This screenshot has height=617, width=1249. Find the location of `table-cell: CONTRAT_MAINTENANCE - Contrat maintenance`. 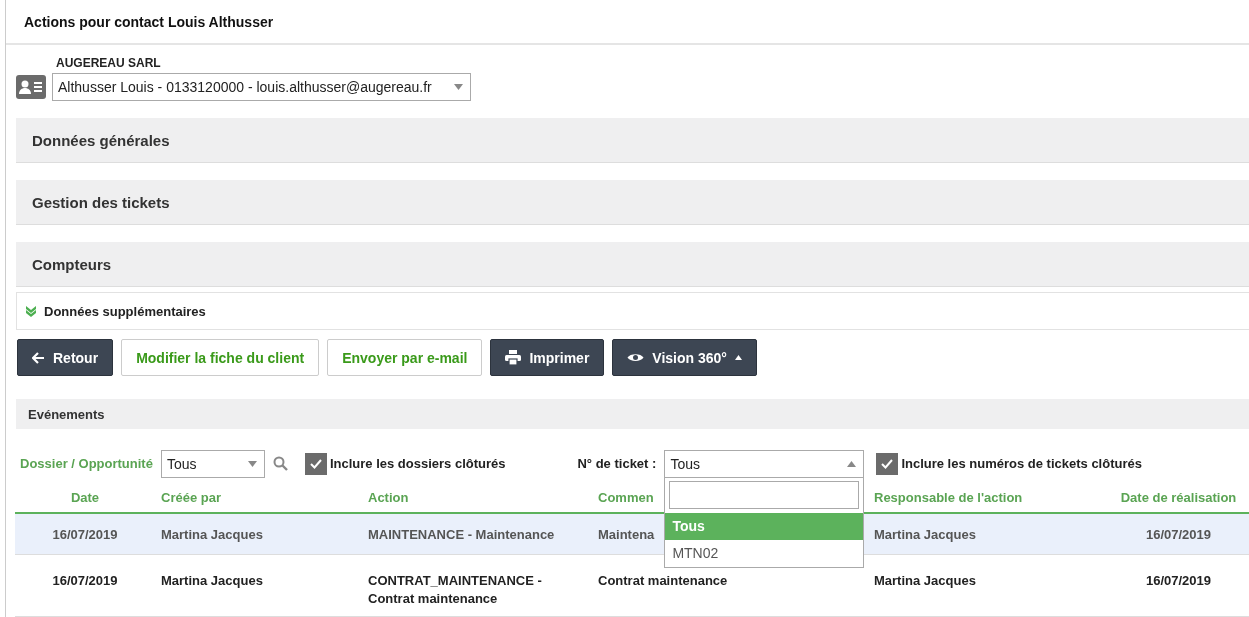

table-cell: CONTRAT_MAINTENANCE - Contrat maintenance is located at coordinates (455, 589).